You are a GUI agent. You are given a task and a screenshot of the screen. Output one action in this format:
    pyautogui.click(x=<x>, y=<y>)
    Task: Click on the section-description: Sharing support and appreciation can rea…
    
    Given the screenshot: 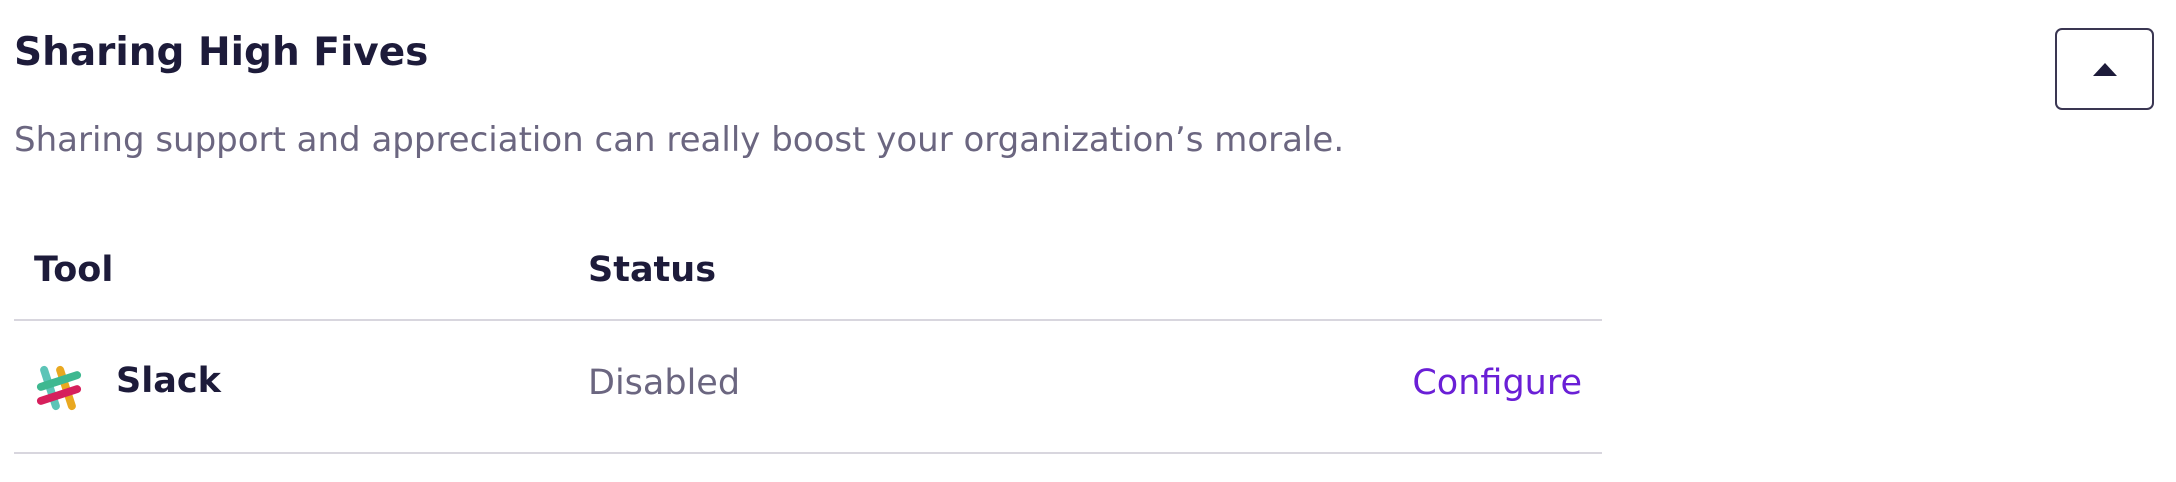 What is the action you would take?
    pyautogui.click(x=679, y=140)
    